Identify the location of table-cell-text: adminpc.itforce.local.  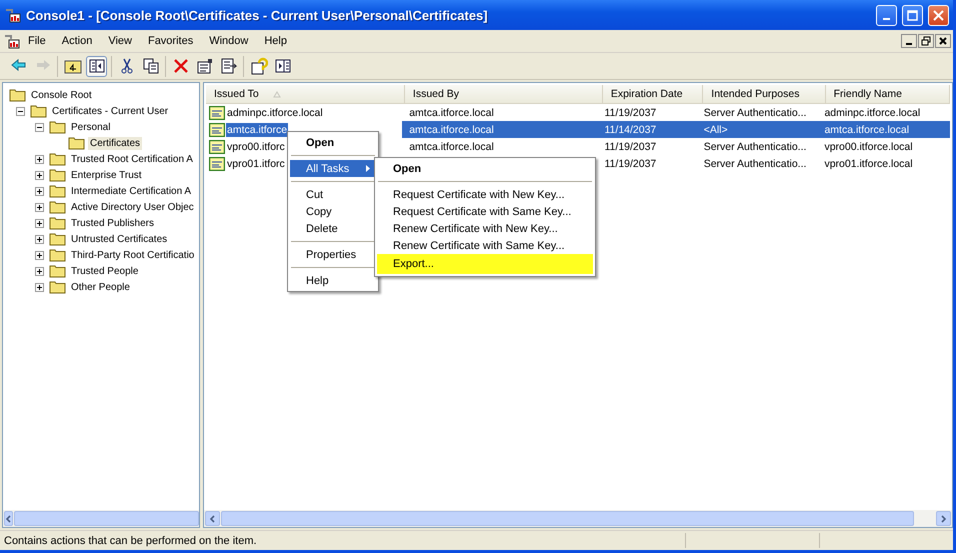
(872, 113).